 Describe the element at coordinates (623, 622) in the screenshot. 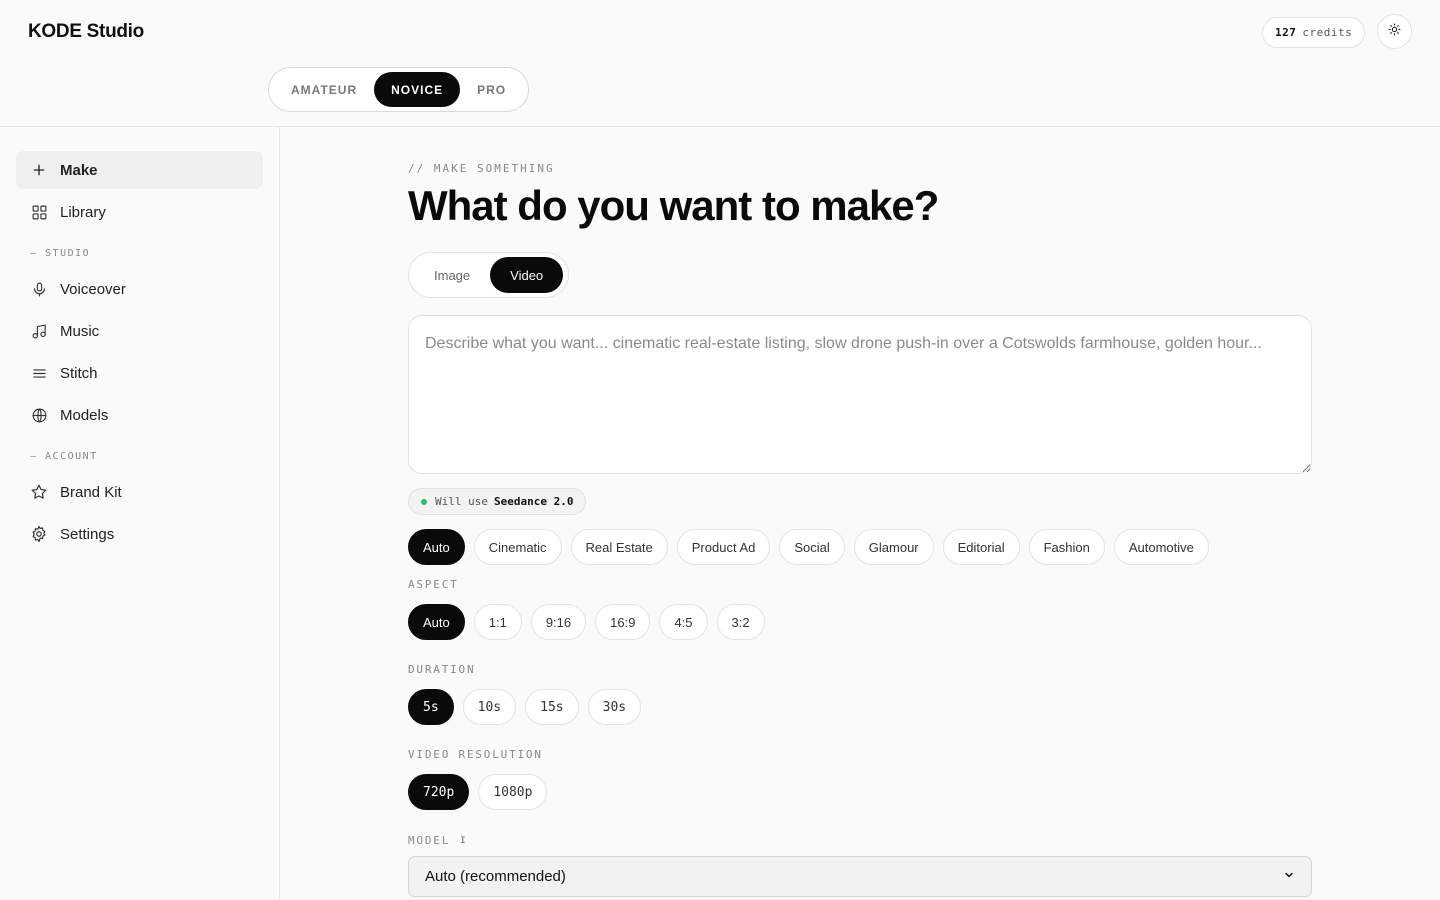

I see `aspect-chip-16-9: 16:9` at that location.